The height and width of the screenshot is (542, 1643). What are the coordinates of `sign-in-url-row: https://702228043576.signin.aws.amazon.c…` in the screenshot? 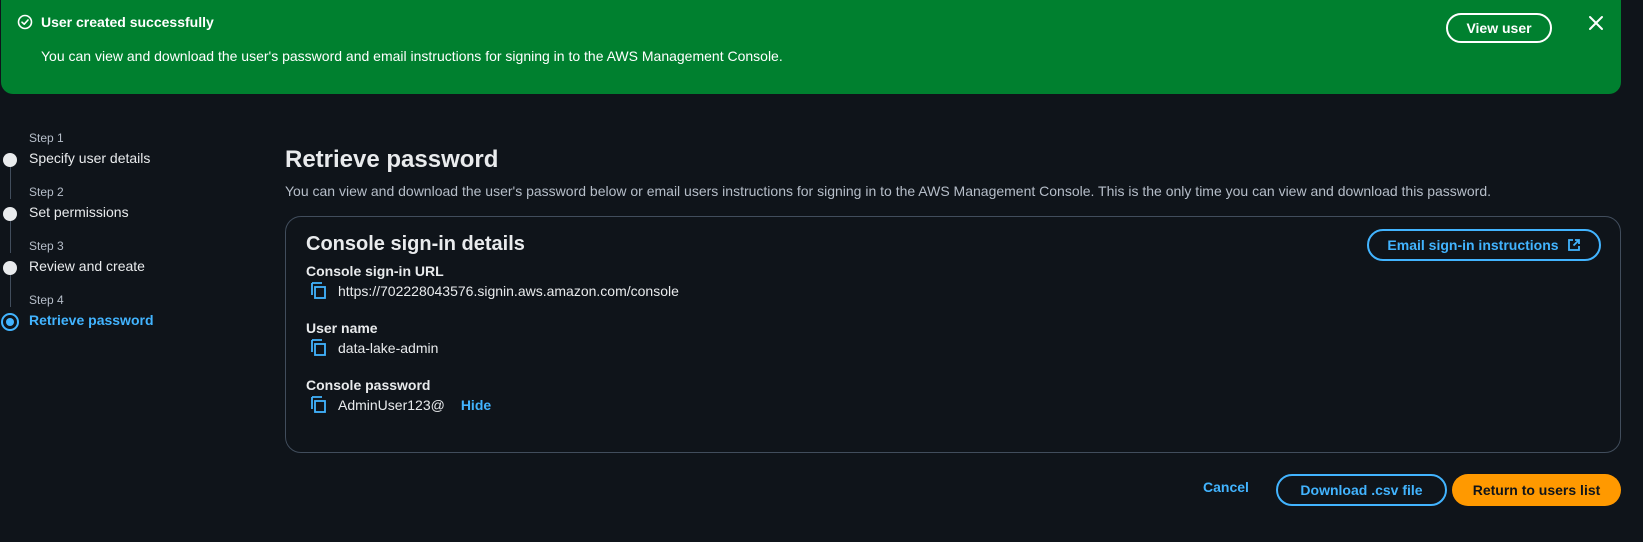 It's located at (493, 291).